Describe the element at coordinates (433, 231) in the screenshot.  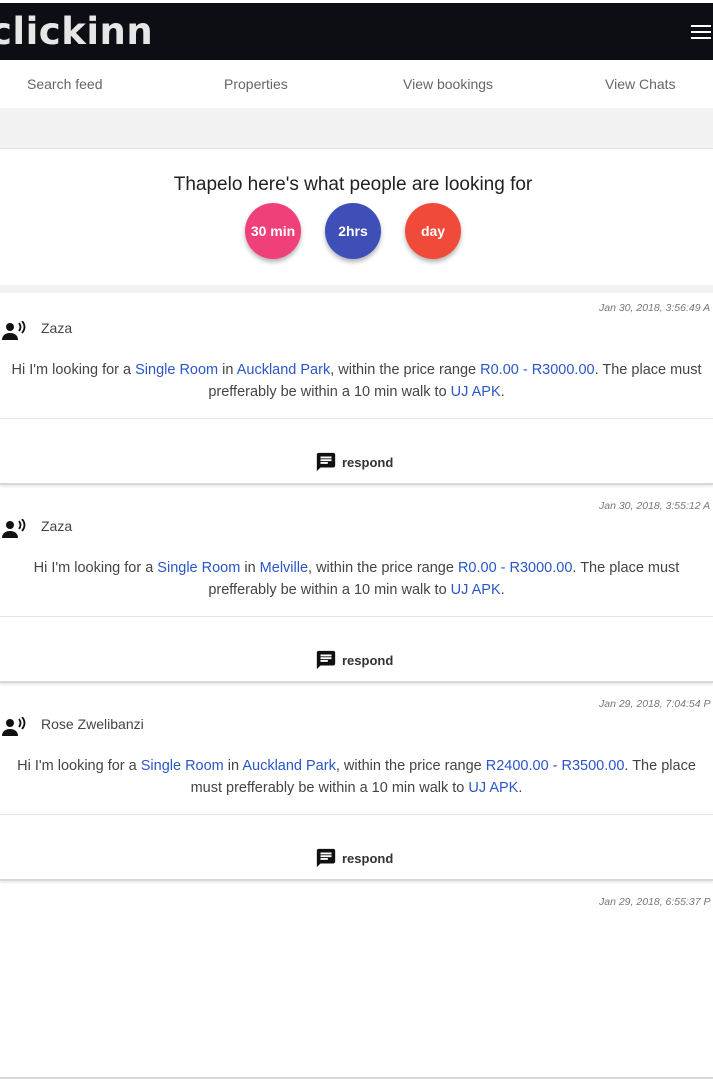
I see `filter-day-button: day` at that location.